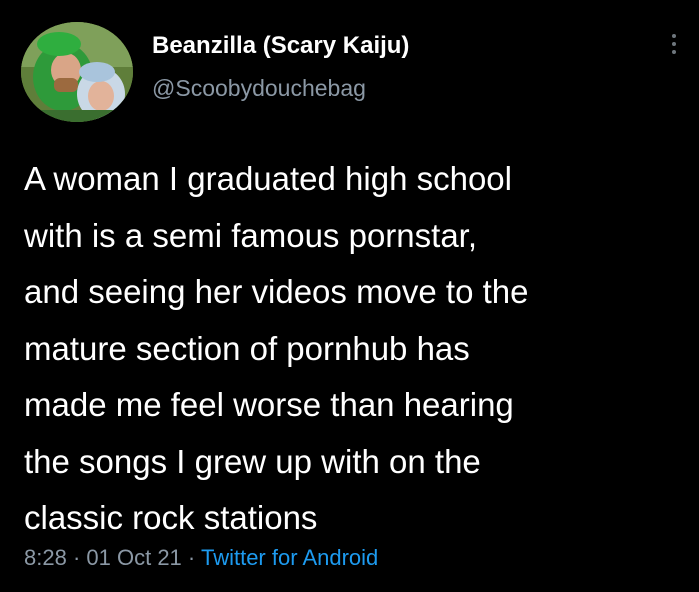 The height and width of the screenshot is (592, 699). I want to click on avatar, so click(77, 72).